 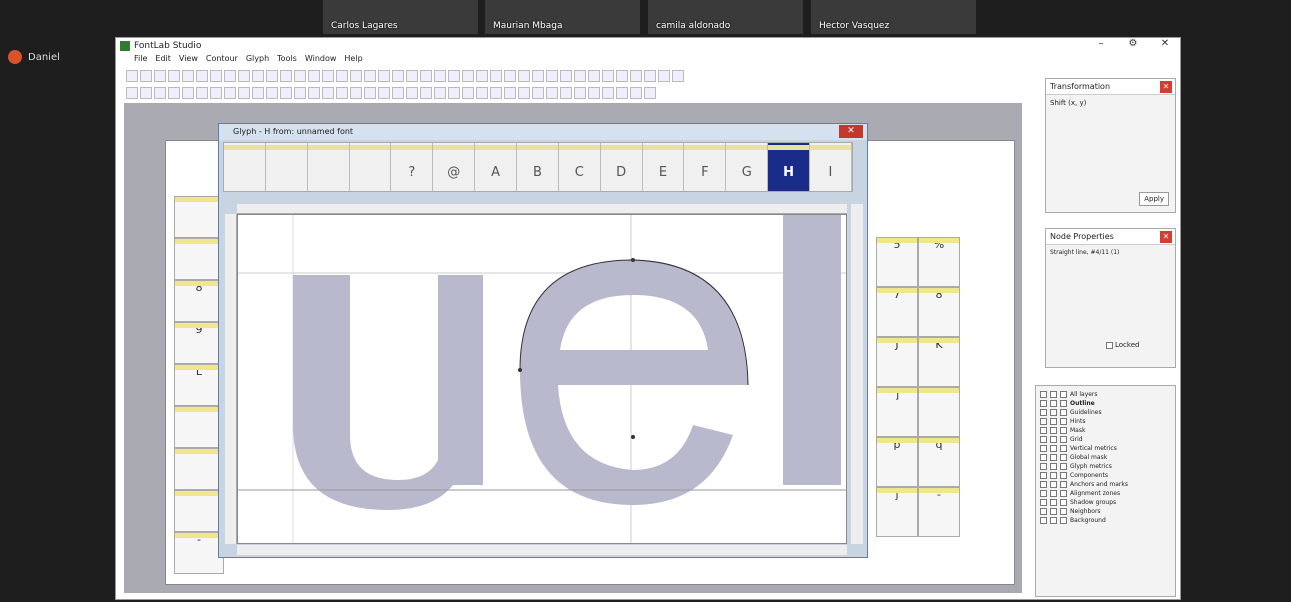 I want to click on font-cell: 9, so click(x=199, y=343).